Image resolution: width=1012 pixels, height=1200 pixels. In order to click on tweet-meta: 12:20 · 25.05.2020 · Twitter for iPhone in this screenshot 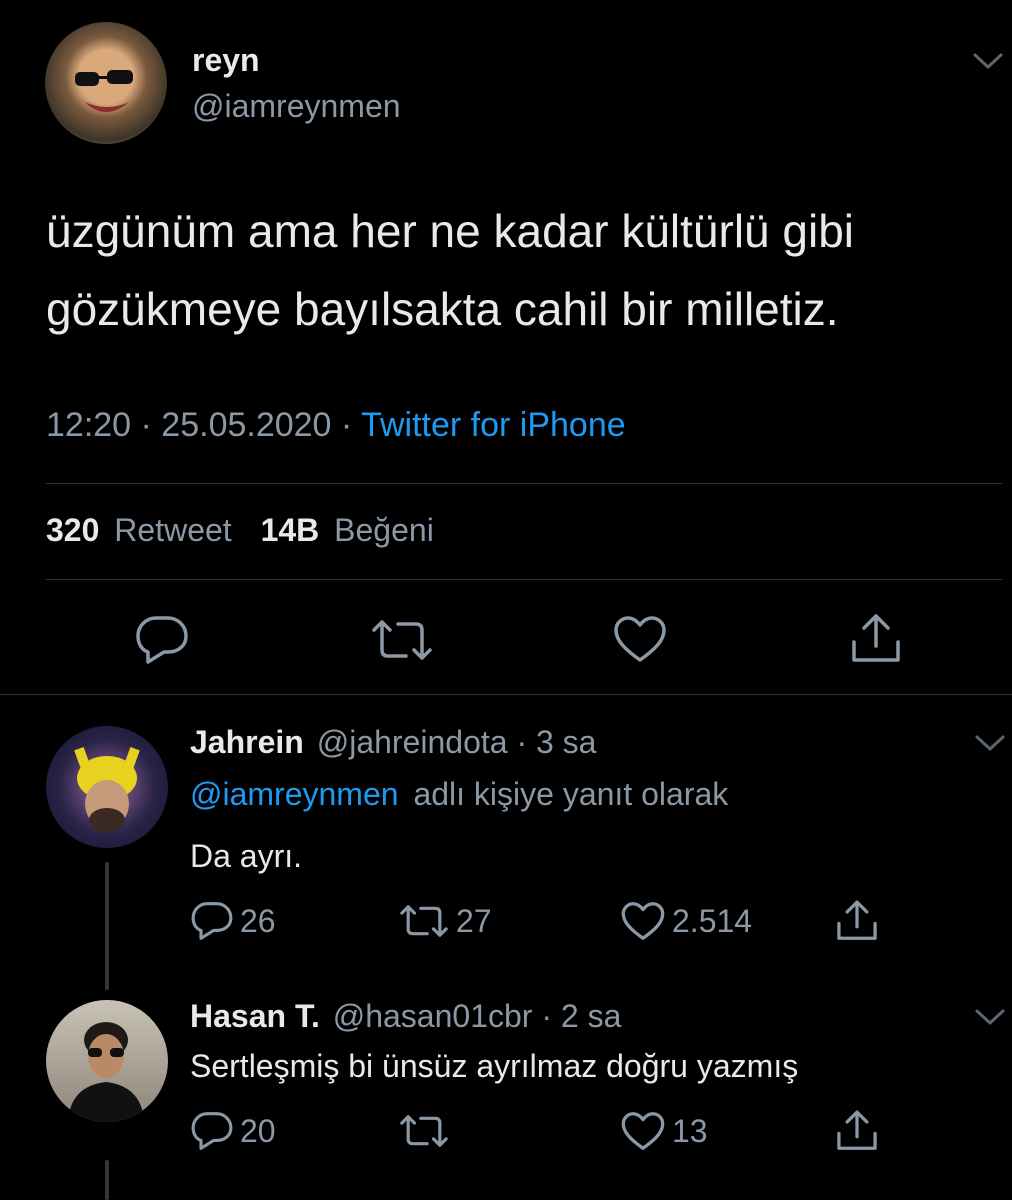, I will do `click(336, 425)`.